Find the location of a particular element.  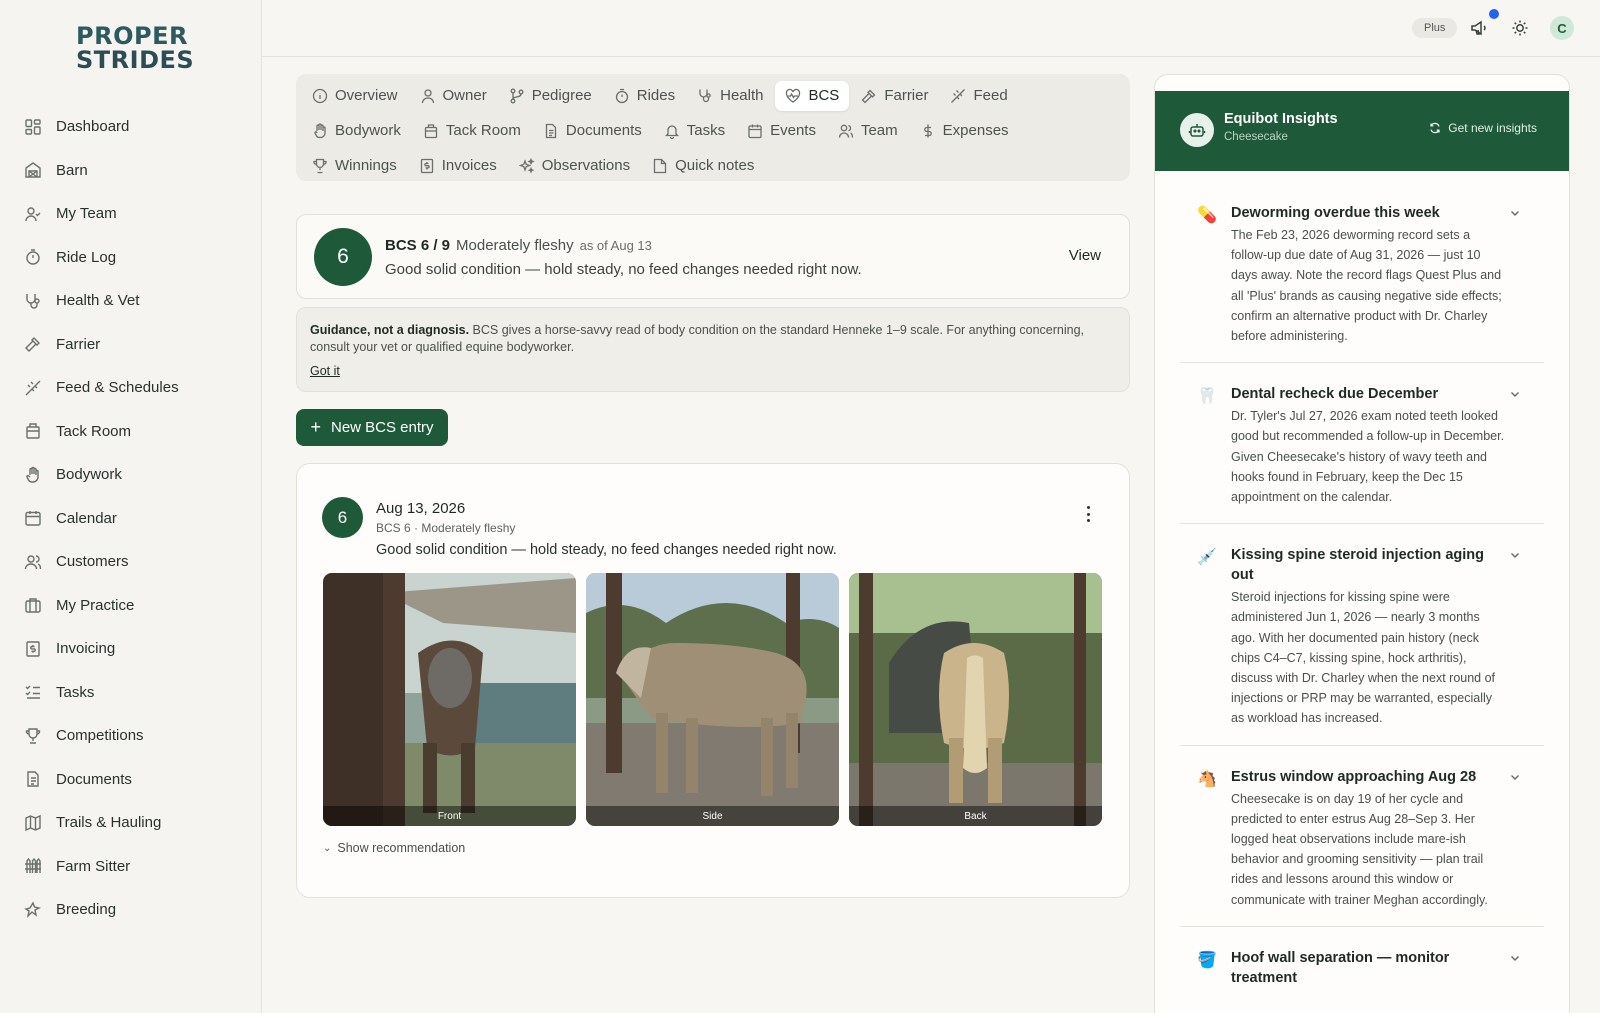

pill-icon: 💊 is located at coordinates (1207, 215).